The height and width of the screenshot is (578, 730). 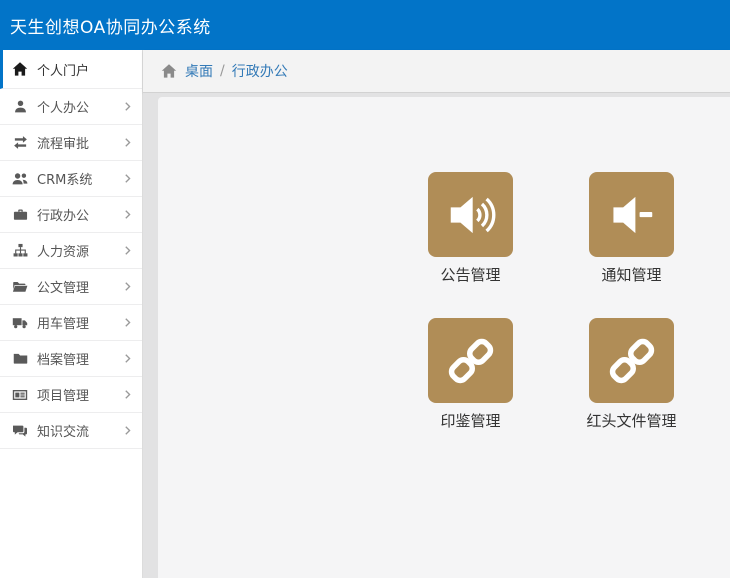 I want to click on sidebar-item-10: 知识交流, so click(x=71, y=431).